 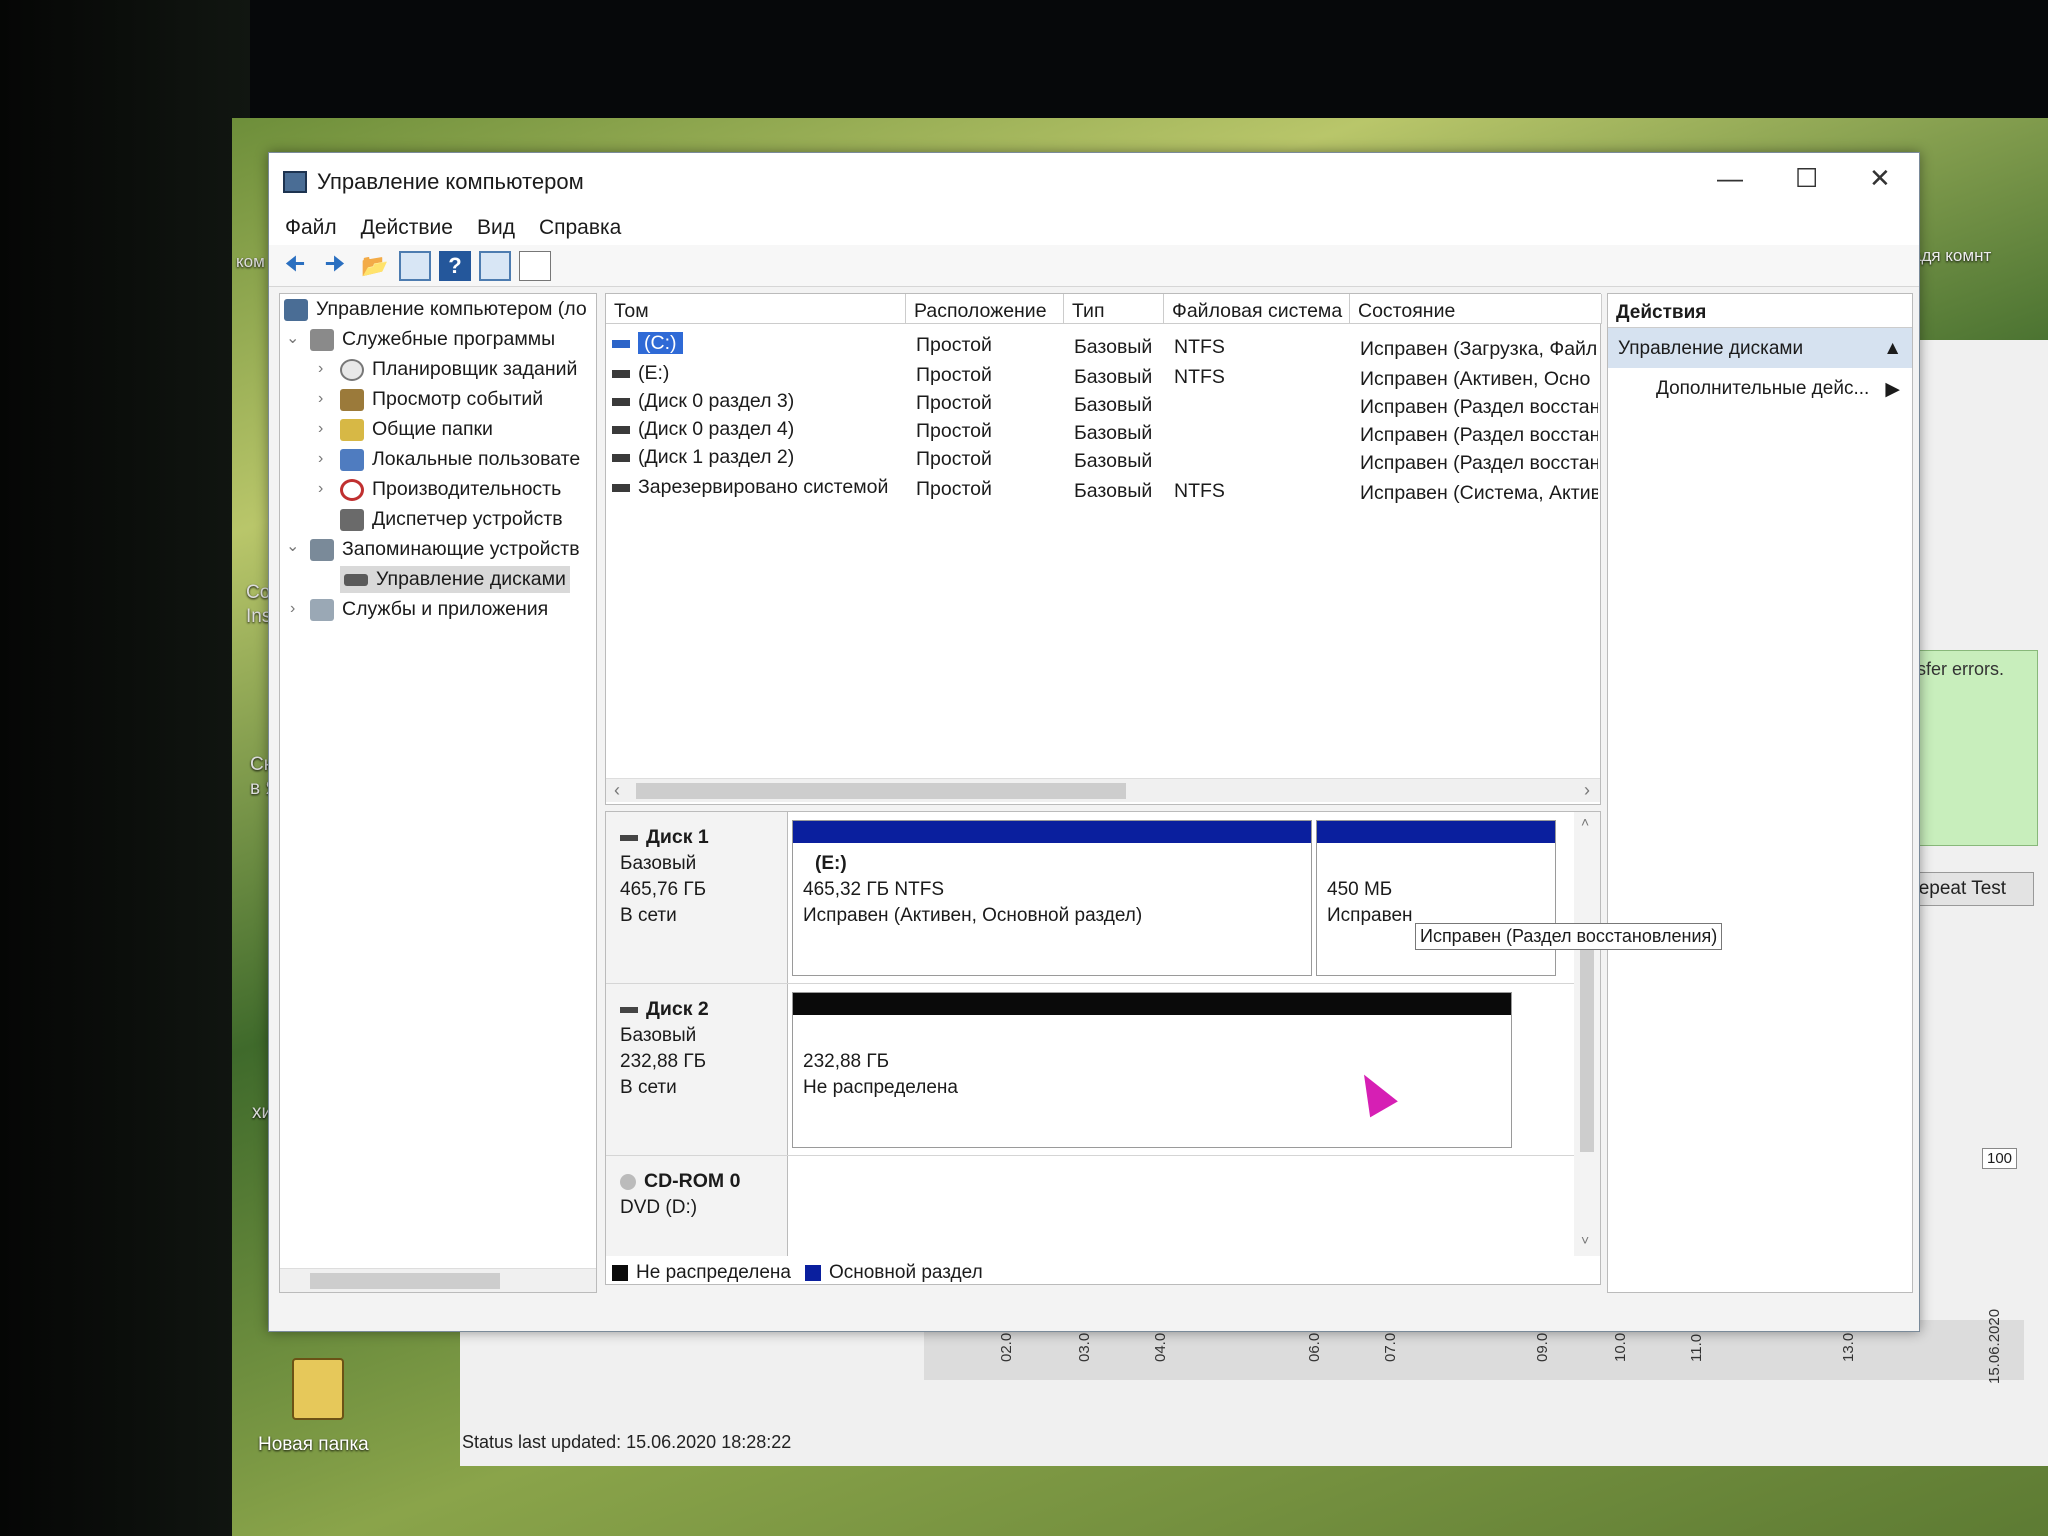 I want to click on menu-bar: Файл Действие Вид Справка, so click(x=1094, y=228).